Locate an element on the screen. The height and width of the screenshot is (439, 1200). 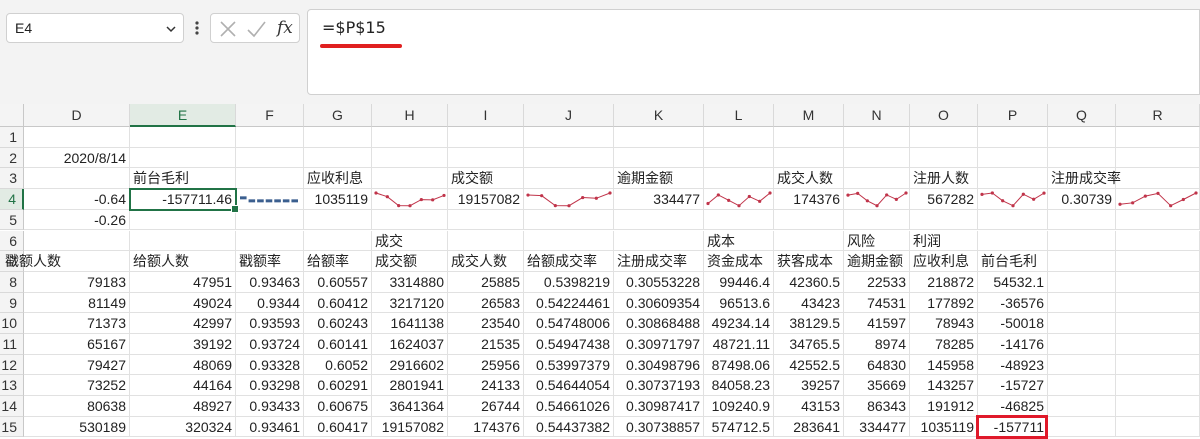
column-header-k: K is located at coordinates (659, 115).